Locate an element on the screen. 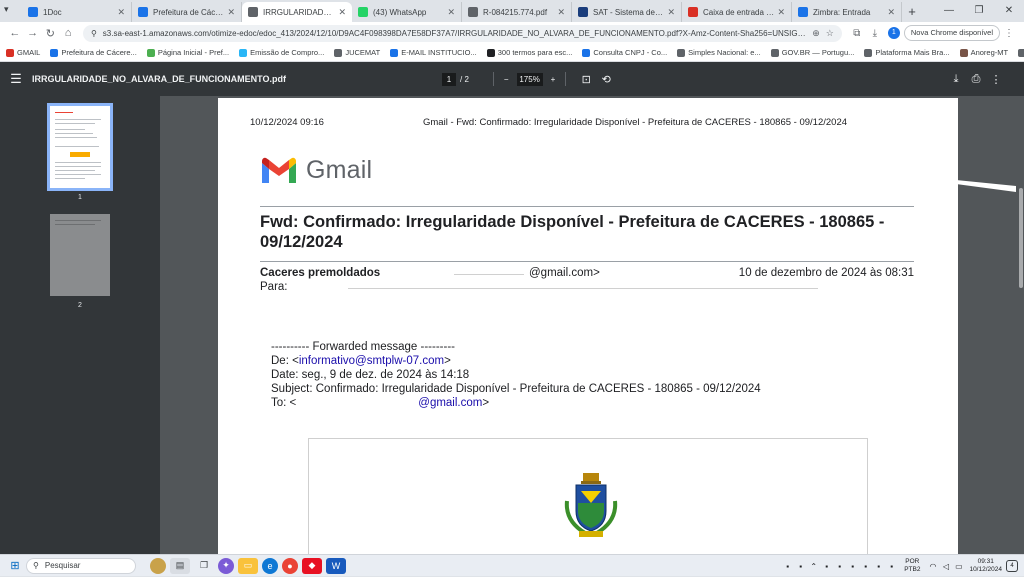  browser-tab: R-084215.774.pdf ✕ is located at coordinates (517, 12).